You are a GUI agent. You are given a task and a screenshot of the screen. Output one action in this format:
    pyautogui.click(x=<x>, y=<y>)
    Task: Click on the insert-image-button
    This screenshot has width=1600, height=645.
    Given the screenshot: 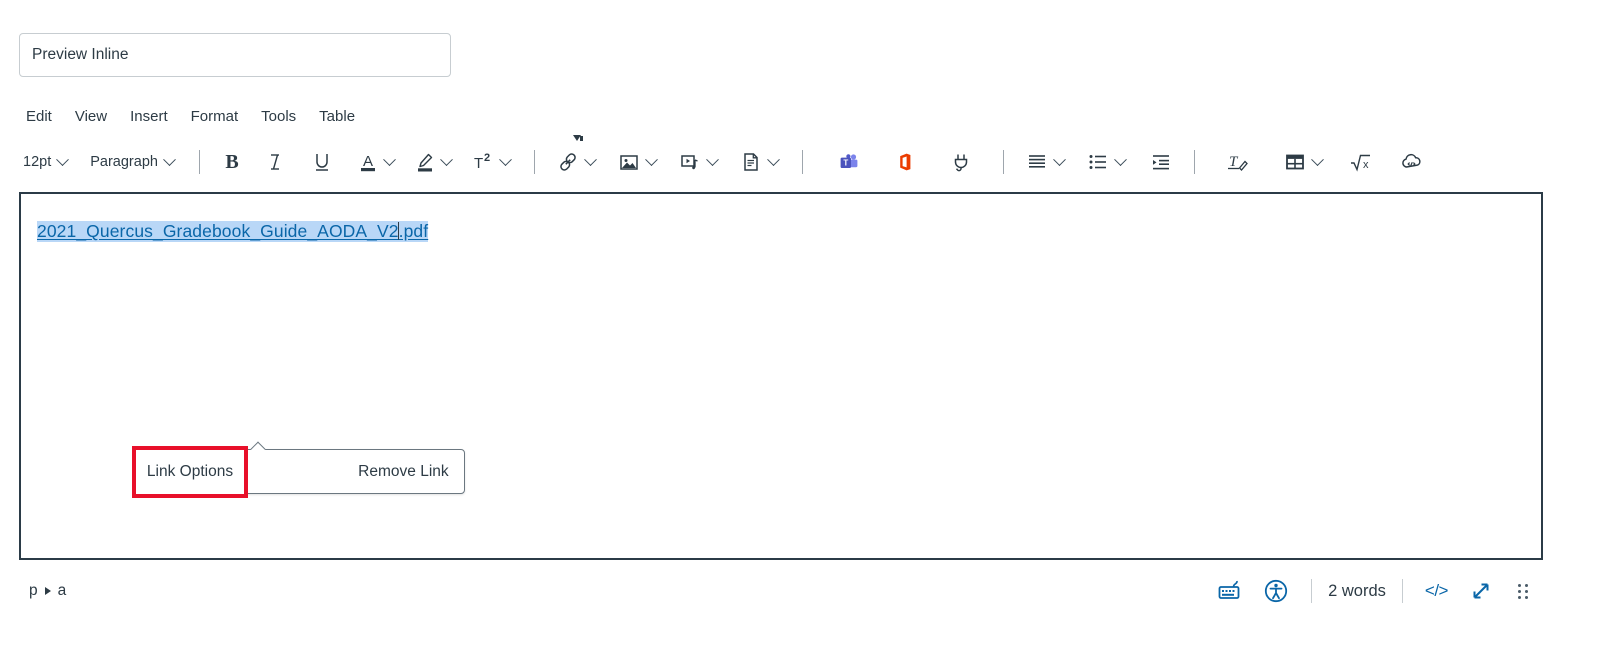 What is the action you would take?
    pyautogui.click(x=638, y=162)
    